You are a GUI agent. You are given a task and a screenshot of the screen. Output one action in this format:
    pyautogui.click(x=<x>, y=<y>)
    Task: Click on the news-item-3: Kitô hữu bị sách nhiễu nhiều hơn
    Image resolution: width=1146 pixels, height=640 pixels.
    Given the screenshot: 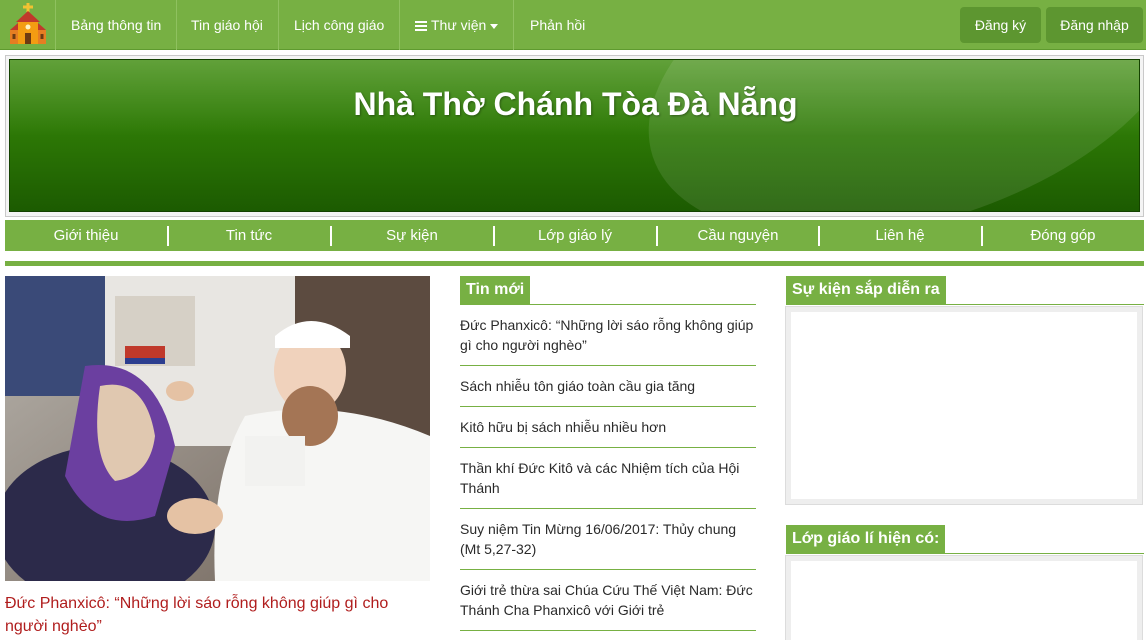 What is the action you would take?
    pyautogui.click(x=608, y=427)
    